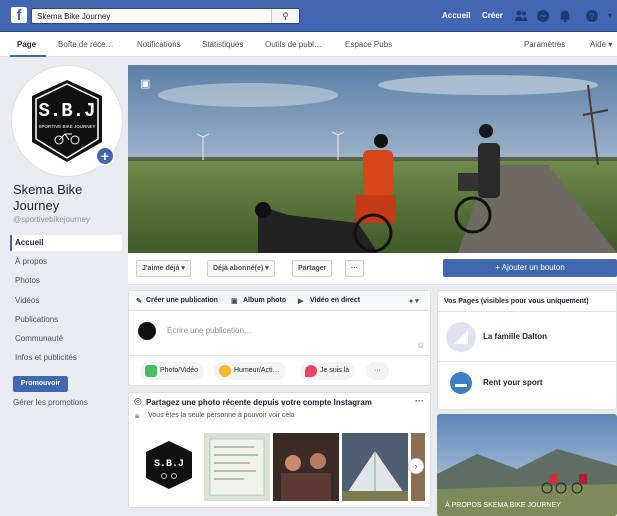 The height and width of the screenshot is (516, 617). What do you see at coordinates (419, 401) in the screenshot?
I see `instagram-more-button: ···` at bounding box center [419, 401].